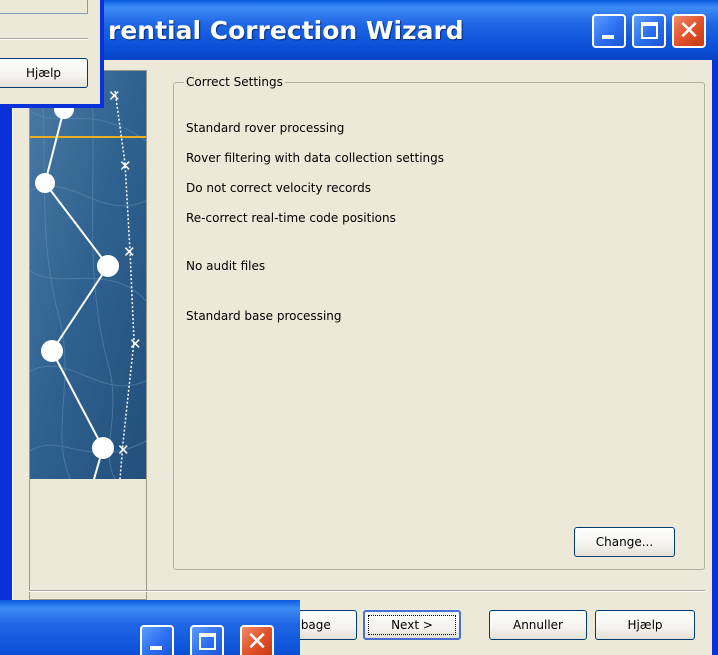 This screenshot has width=718, height=655. I want to click on maximize-button, so click(649, 31).